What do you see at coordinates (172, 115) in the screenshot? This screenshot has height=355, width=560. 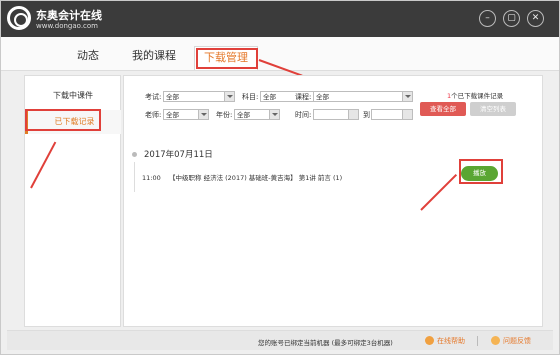 I see `teacher-select-value: 全部` at bounding box center [172, 115].